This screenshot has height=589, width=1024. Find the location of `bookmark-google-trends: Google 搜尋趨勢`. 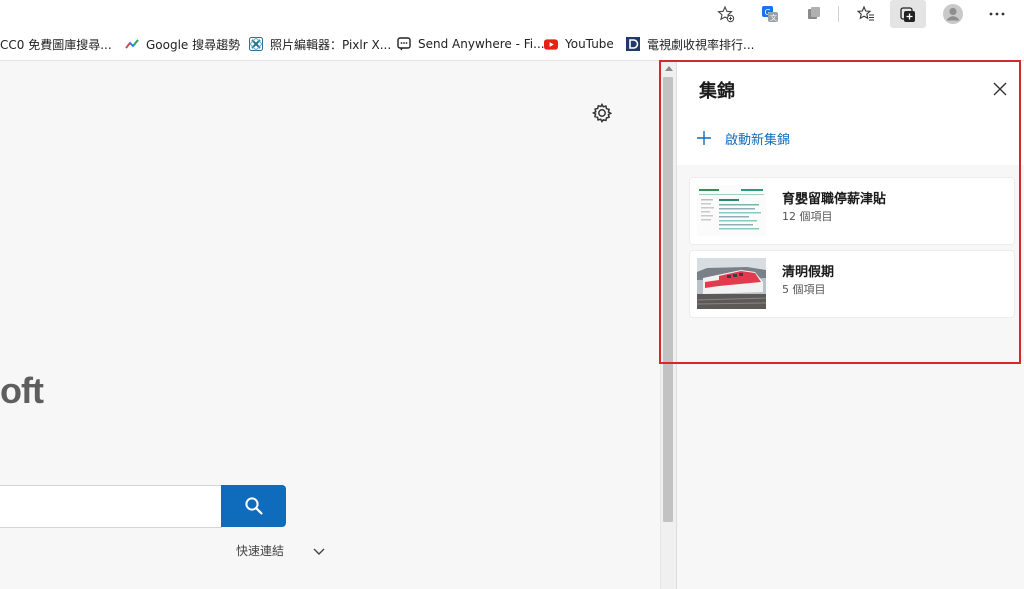

bookmark-google-trends: Google 搜尋趨勢 is located at coordinates (182, 44).